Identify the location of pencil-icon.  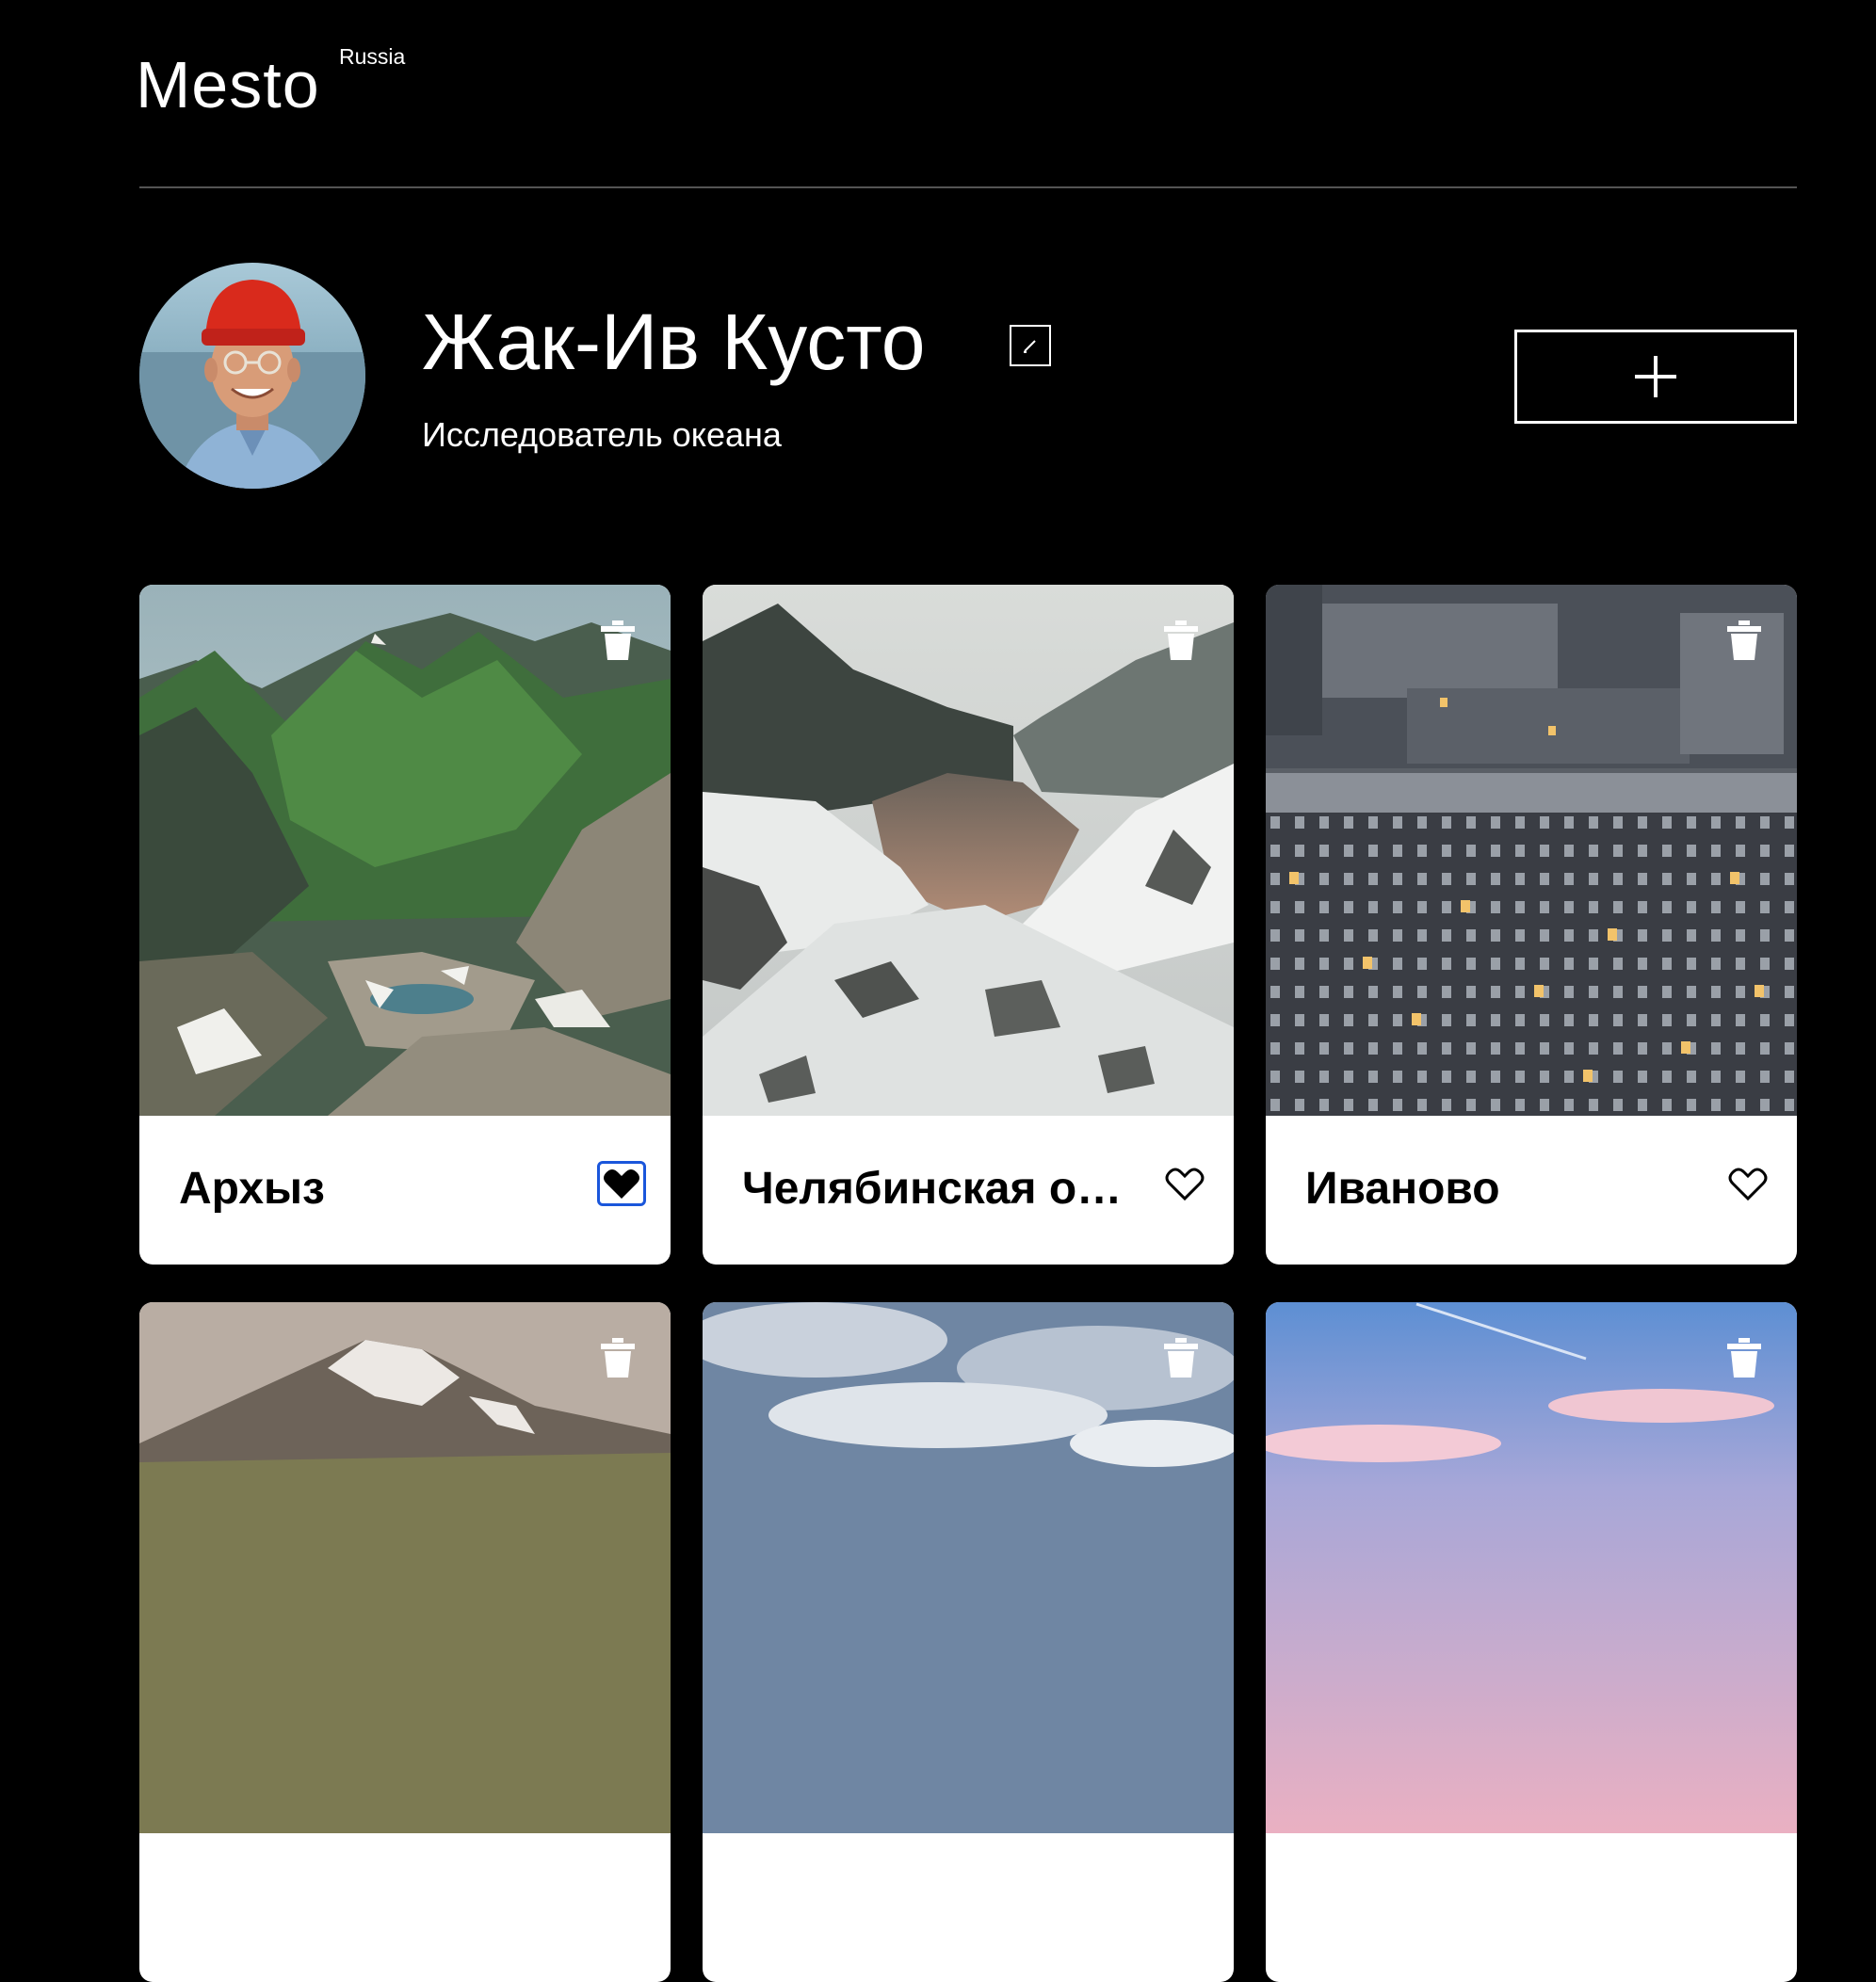
(1030, 346).